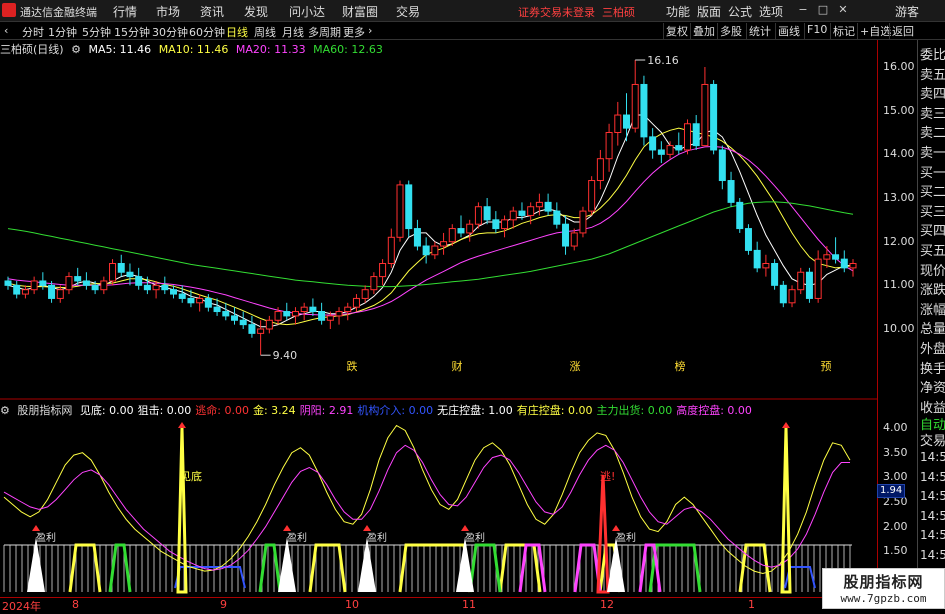 This screenshot has height=614, width=945. I want to click on quote-label-16: 换手, so click(932, 367).